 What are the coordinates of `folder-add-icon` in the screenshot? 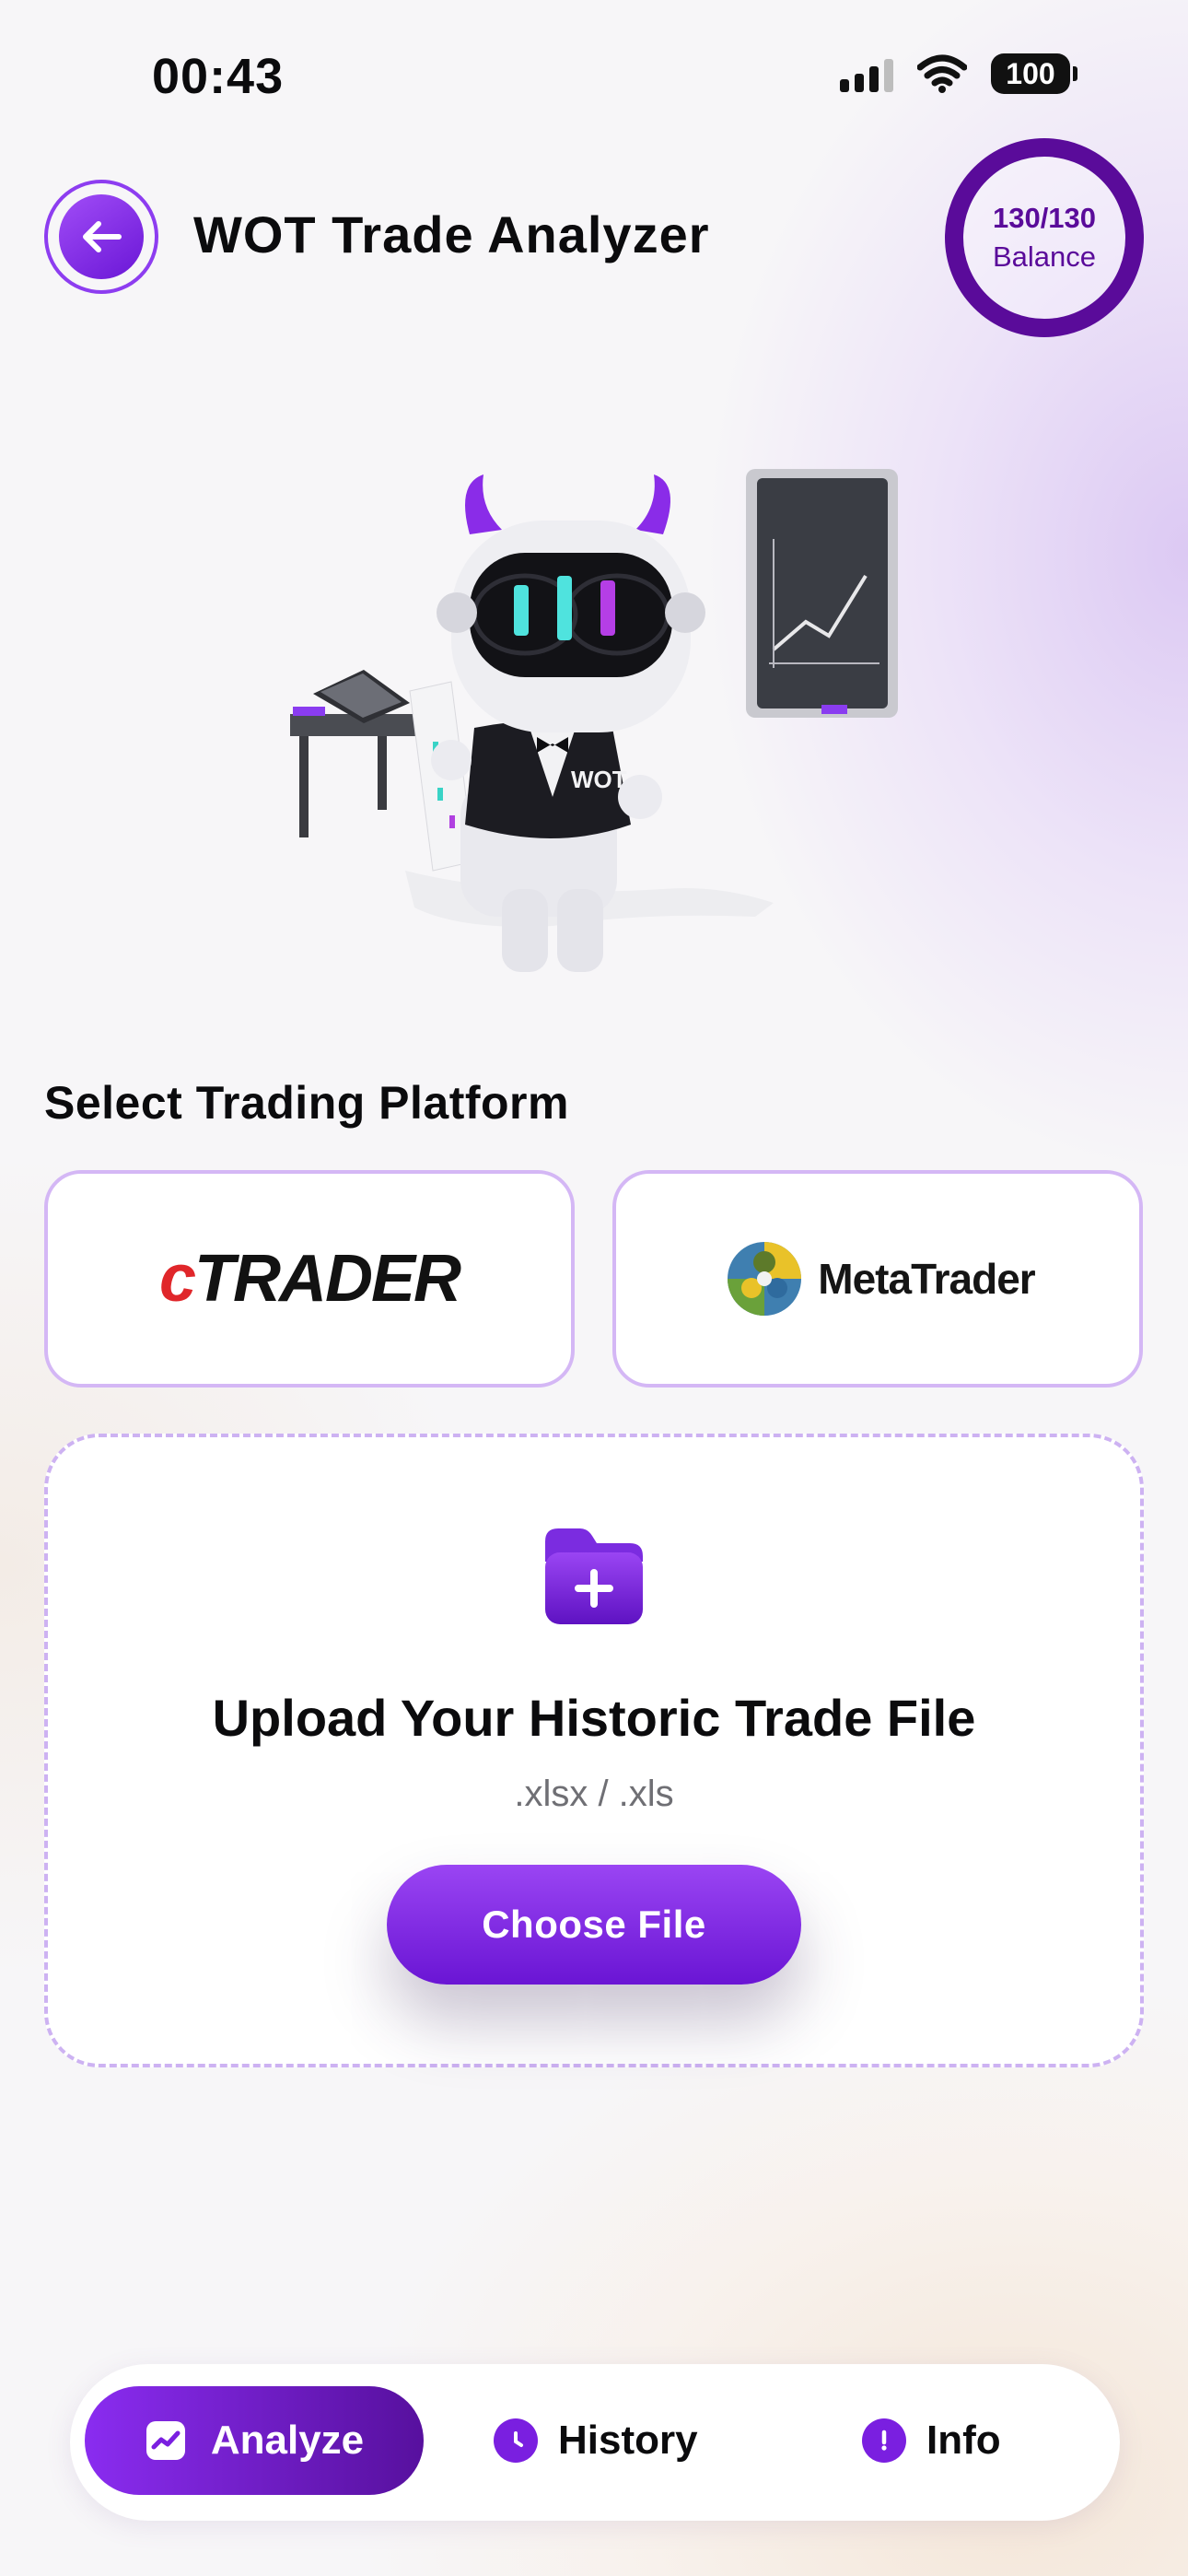 It's located at (594, 1576).